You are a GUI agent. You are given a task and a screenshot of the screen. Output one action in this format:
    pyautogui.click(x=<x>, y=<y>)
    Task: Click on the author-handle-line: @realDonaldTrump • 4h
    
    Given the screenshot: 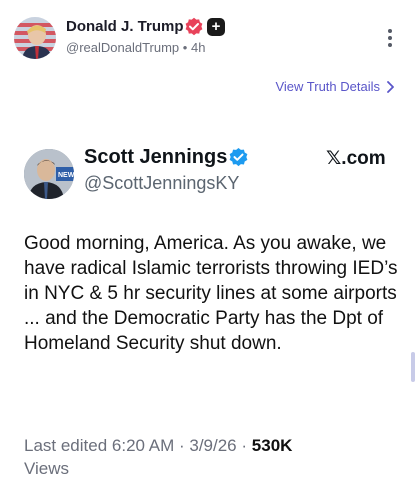 What is the action you would take?
    pyautogui.click(x=135, y=47)
    